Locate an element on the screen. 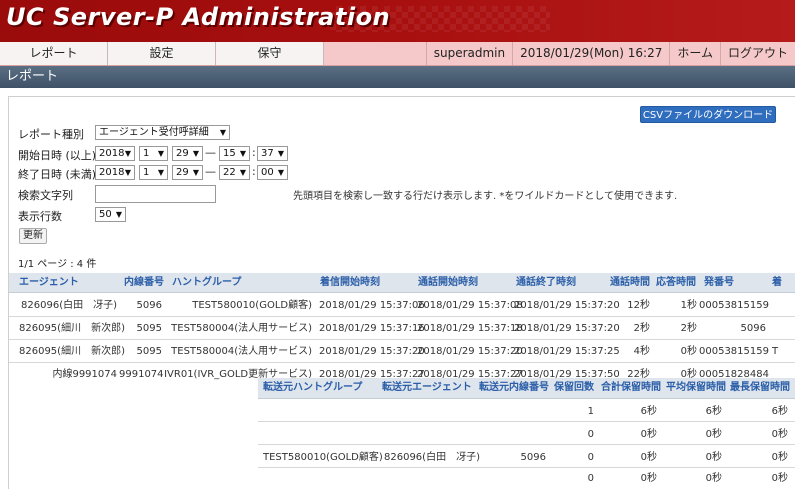 The width and height of the screenshot is (795, 489). col-callee: 着 is located at coordinates (777, 283).